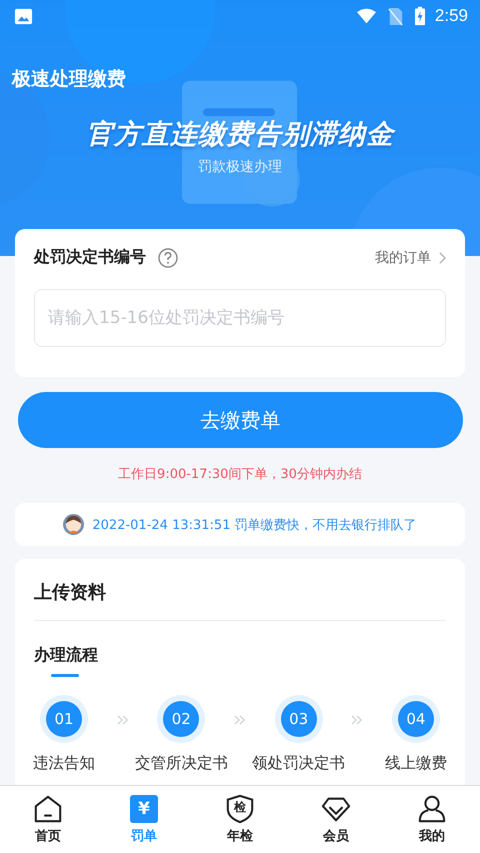 Image resolution: width=480 pixels, height=853 pixels. What do you see at coordinates (299, 763) in the screenshot?
I see `step-label: 领处罚决定书` at bounding box center [299, 763].